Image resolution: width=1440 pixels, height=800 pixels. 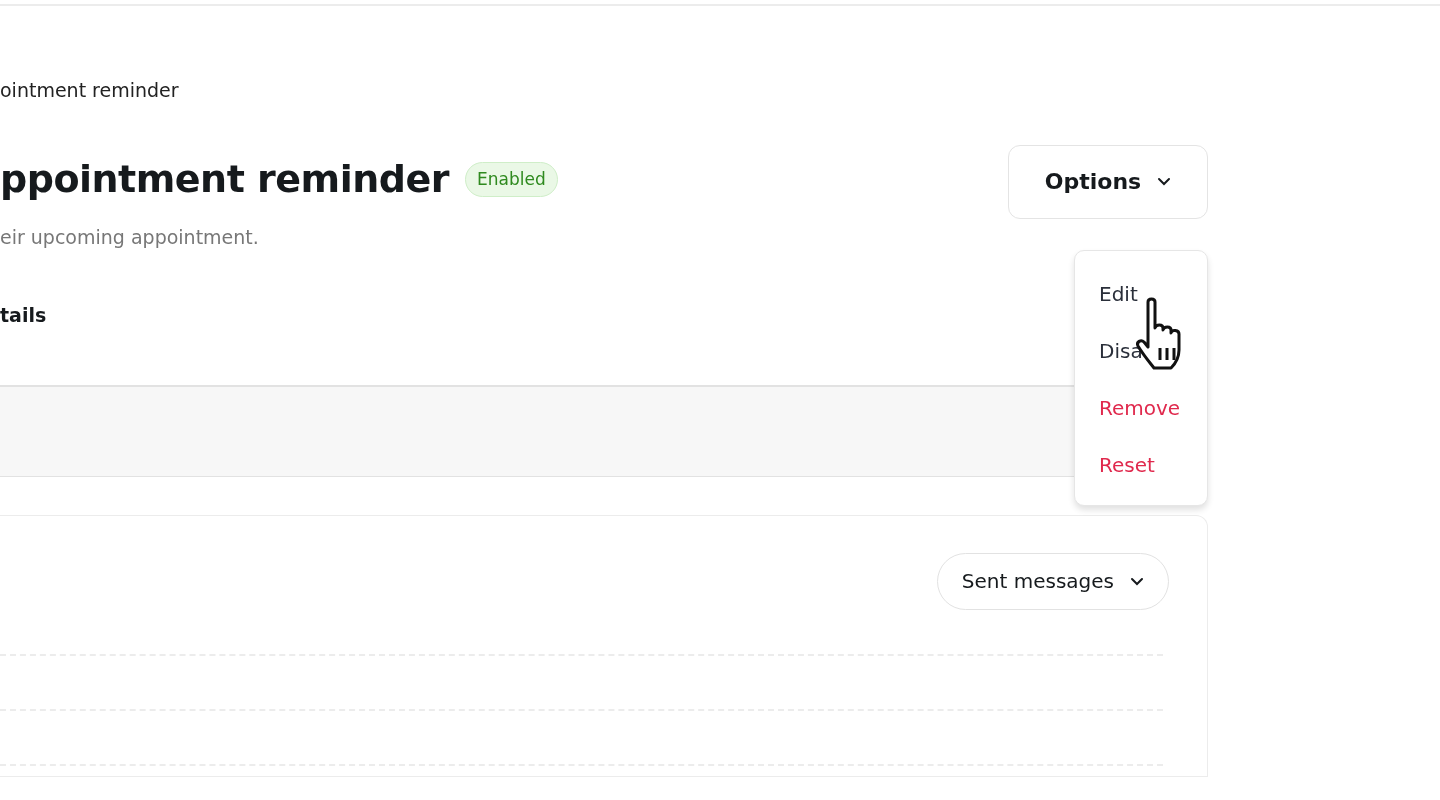 I want to click on status-tag: Enabled, so click(x=511, y=179).